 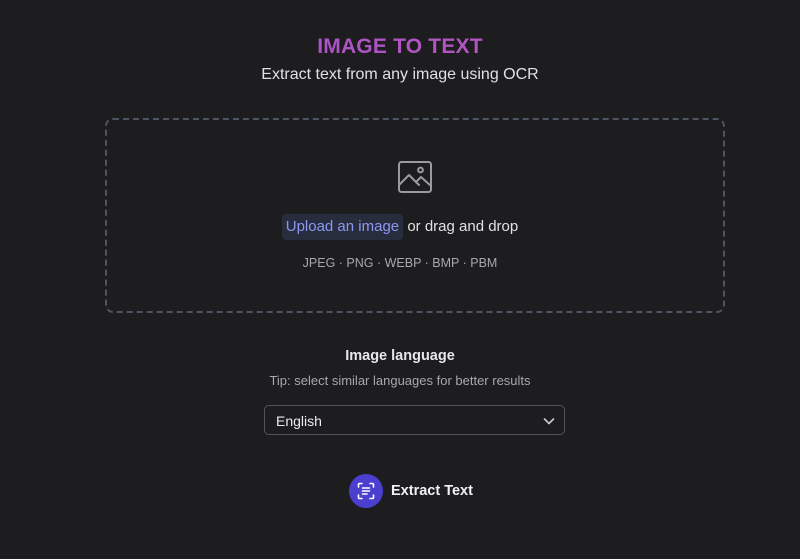 I want to click on page-title: IMAGE TO TEXT, so click(x=400, y=47).